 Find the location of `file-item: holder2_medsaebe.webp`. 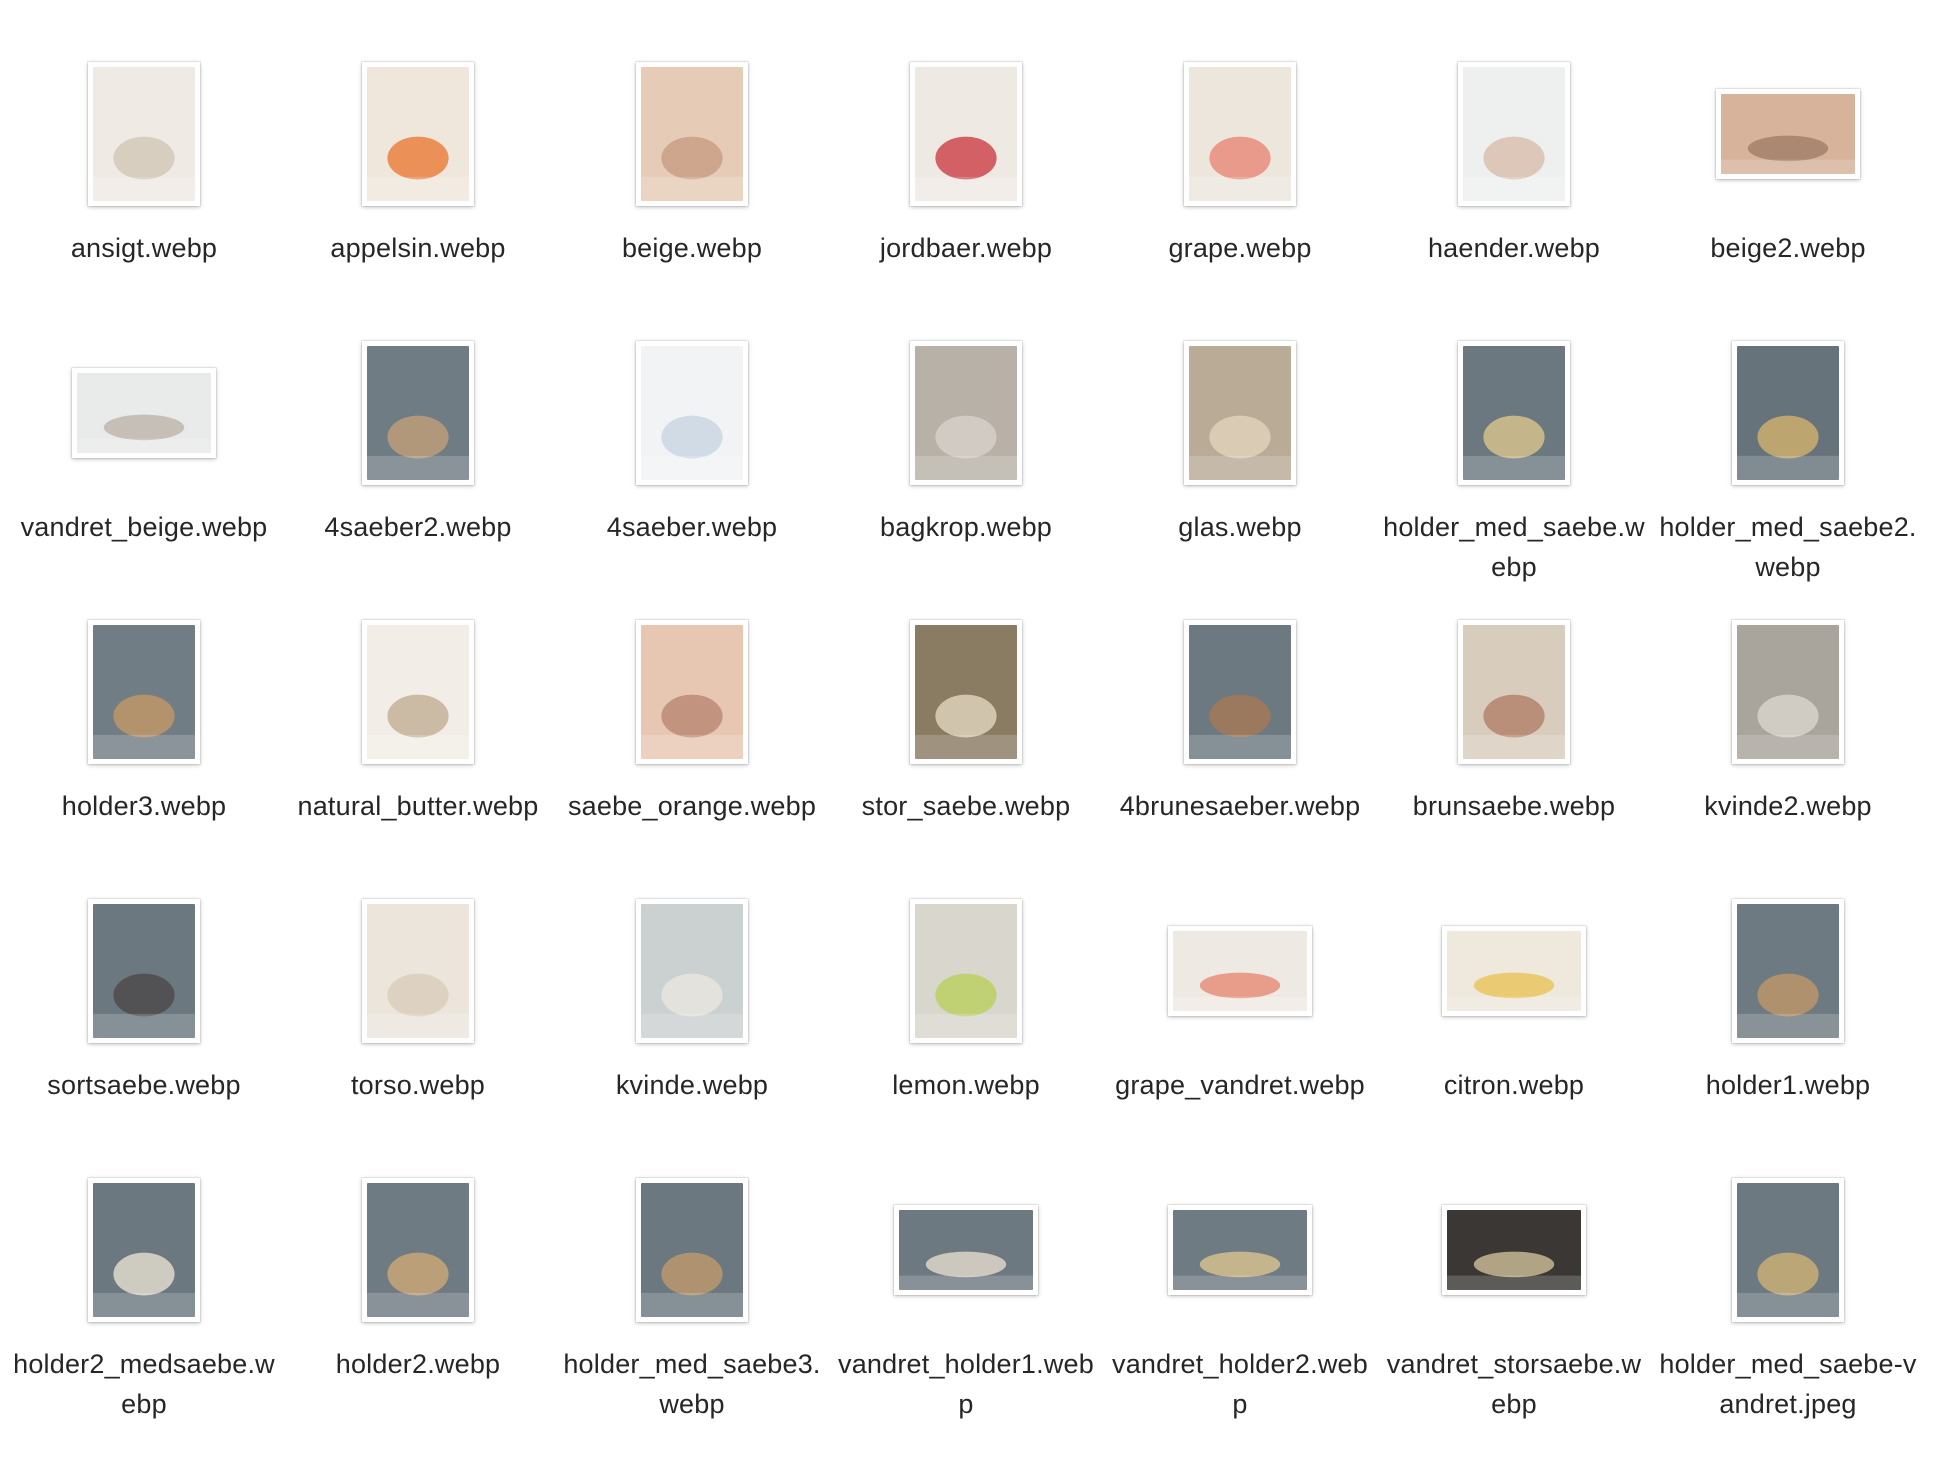

file-item: holder2_medsaebe.webp is located at coordinates (144, 1295).